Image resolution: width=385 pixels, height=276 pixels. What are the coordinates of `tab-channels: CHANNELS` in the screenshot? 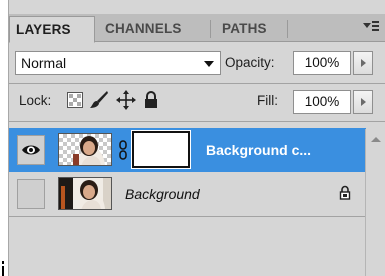 It's located at (143, 29).